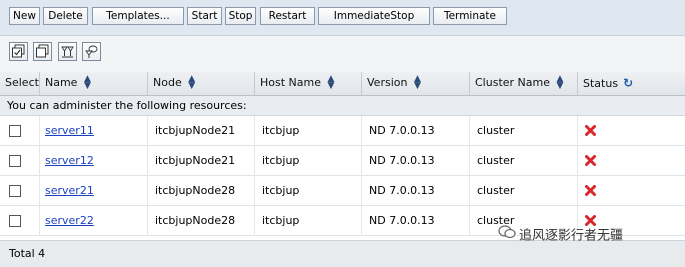 Image resolution: width=685 pixels, height=267 pixels. Describe the element at coordinates (374, 16) in the screenshot. I see `immediate-stop-button: ImmediateStop` at that location.